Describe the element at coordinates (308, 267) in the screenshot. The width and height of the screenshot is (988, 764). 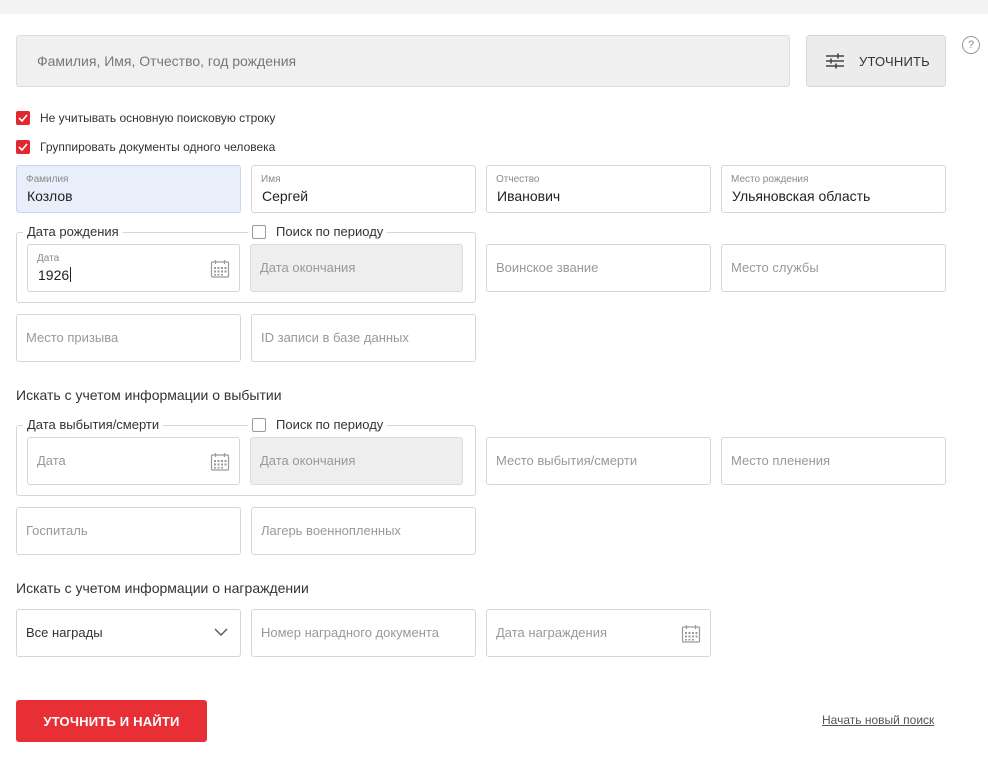
I see `birth-end-date-placeholder: Дата окончания` at that location.